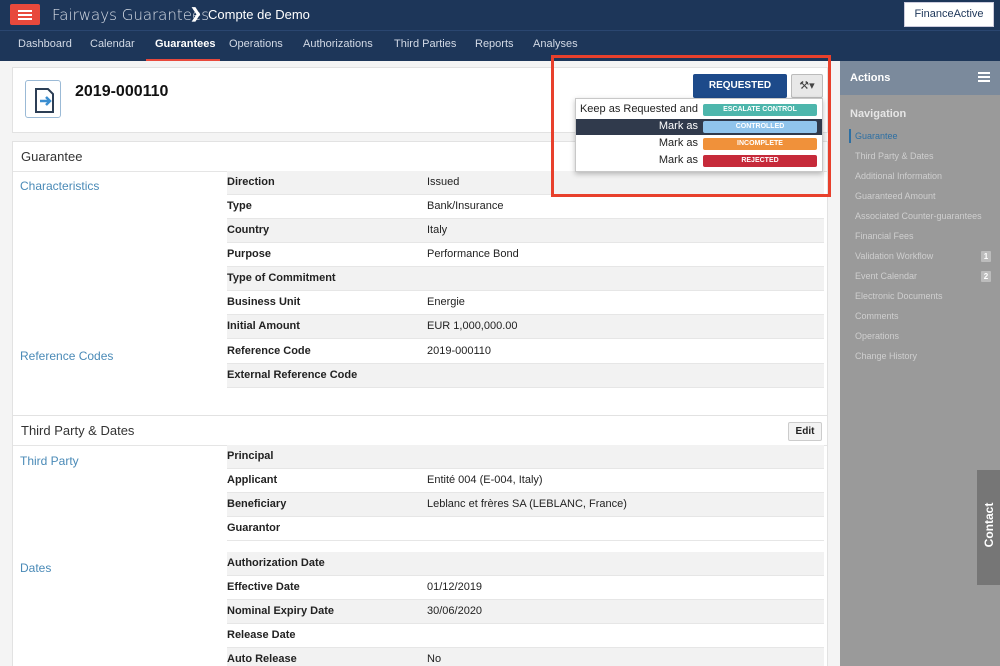  Describe the element at coordinates (760, 127) in the screenshot. I see `status-badge-controlled: CONTROLLED` at that location.